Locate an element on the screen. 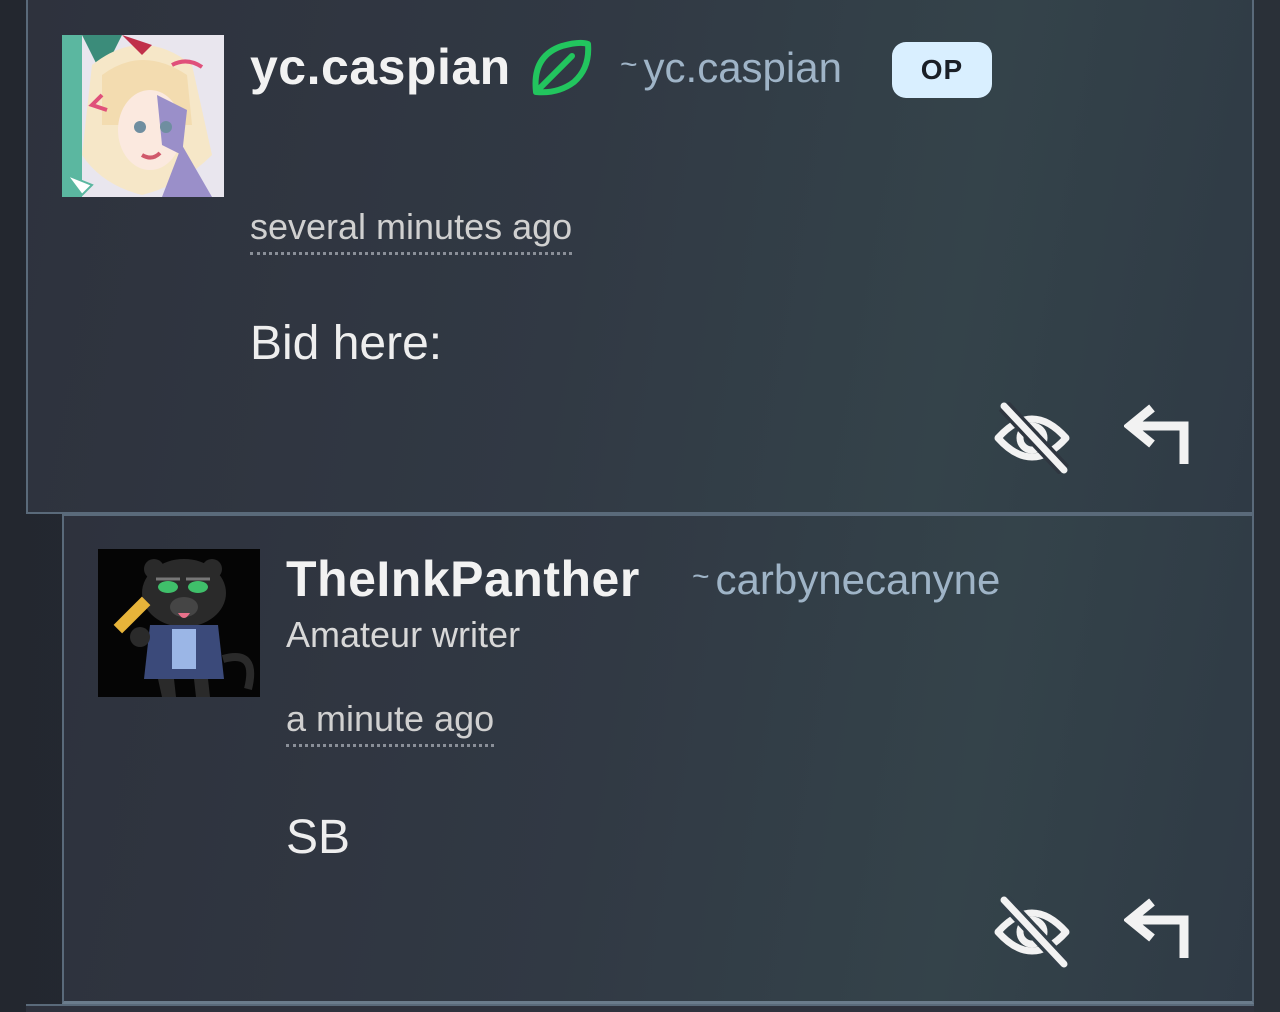 This screenshot has width=1280, height=1012. username: yc.caspian is located at coordinates (380, 67).